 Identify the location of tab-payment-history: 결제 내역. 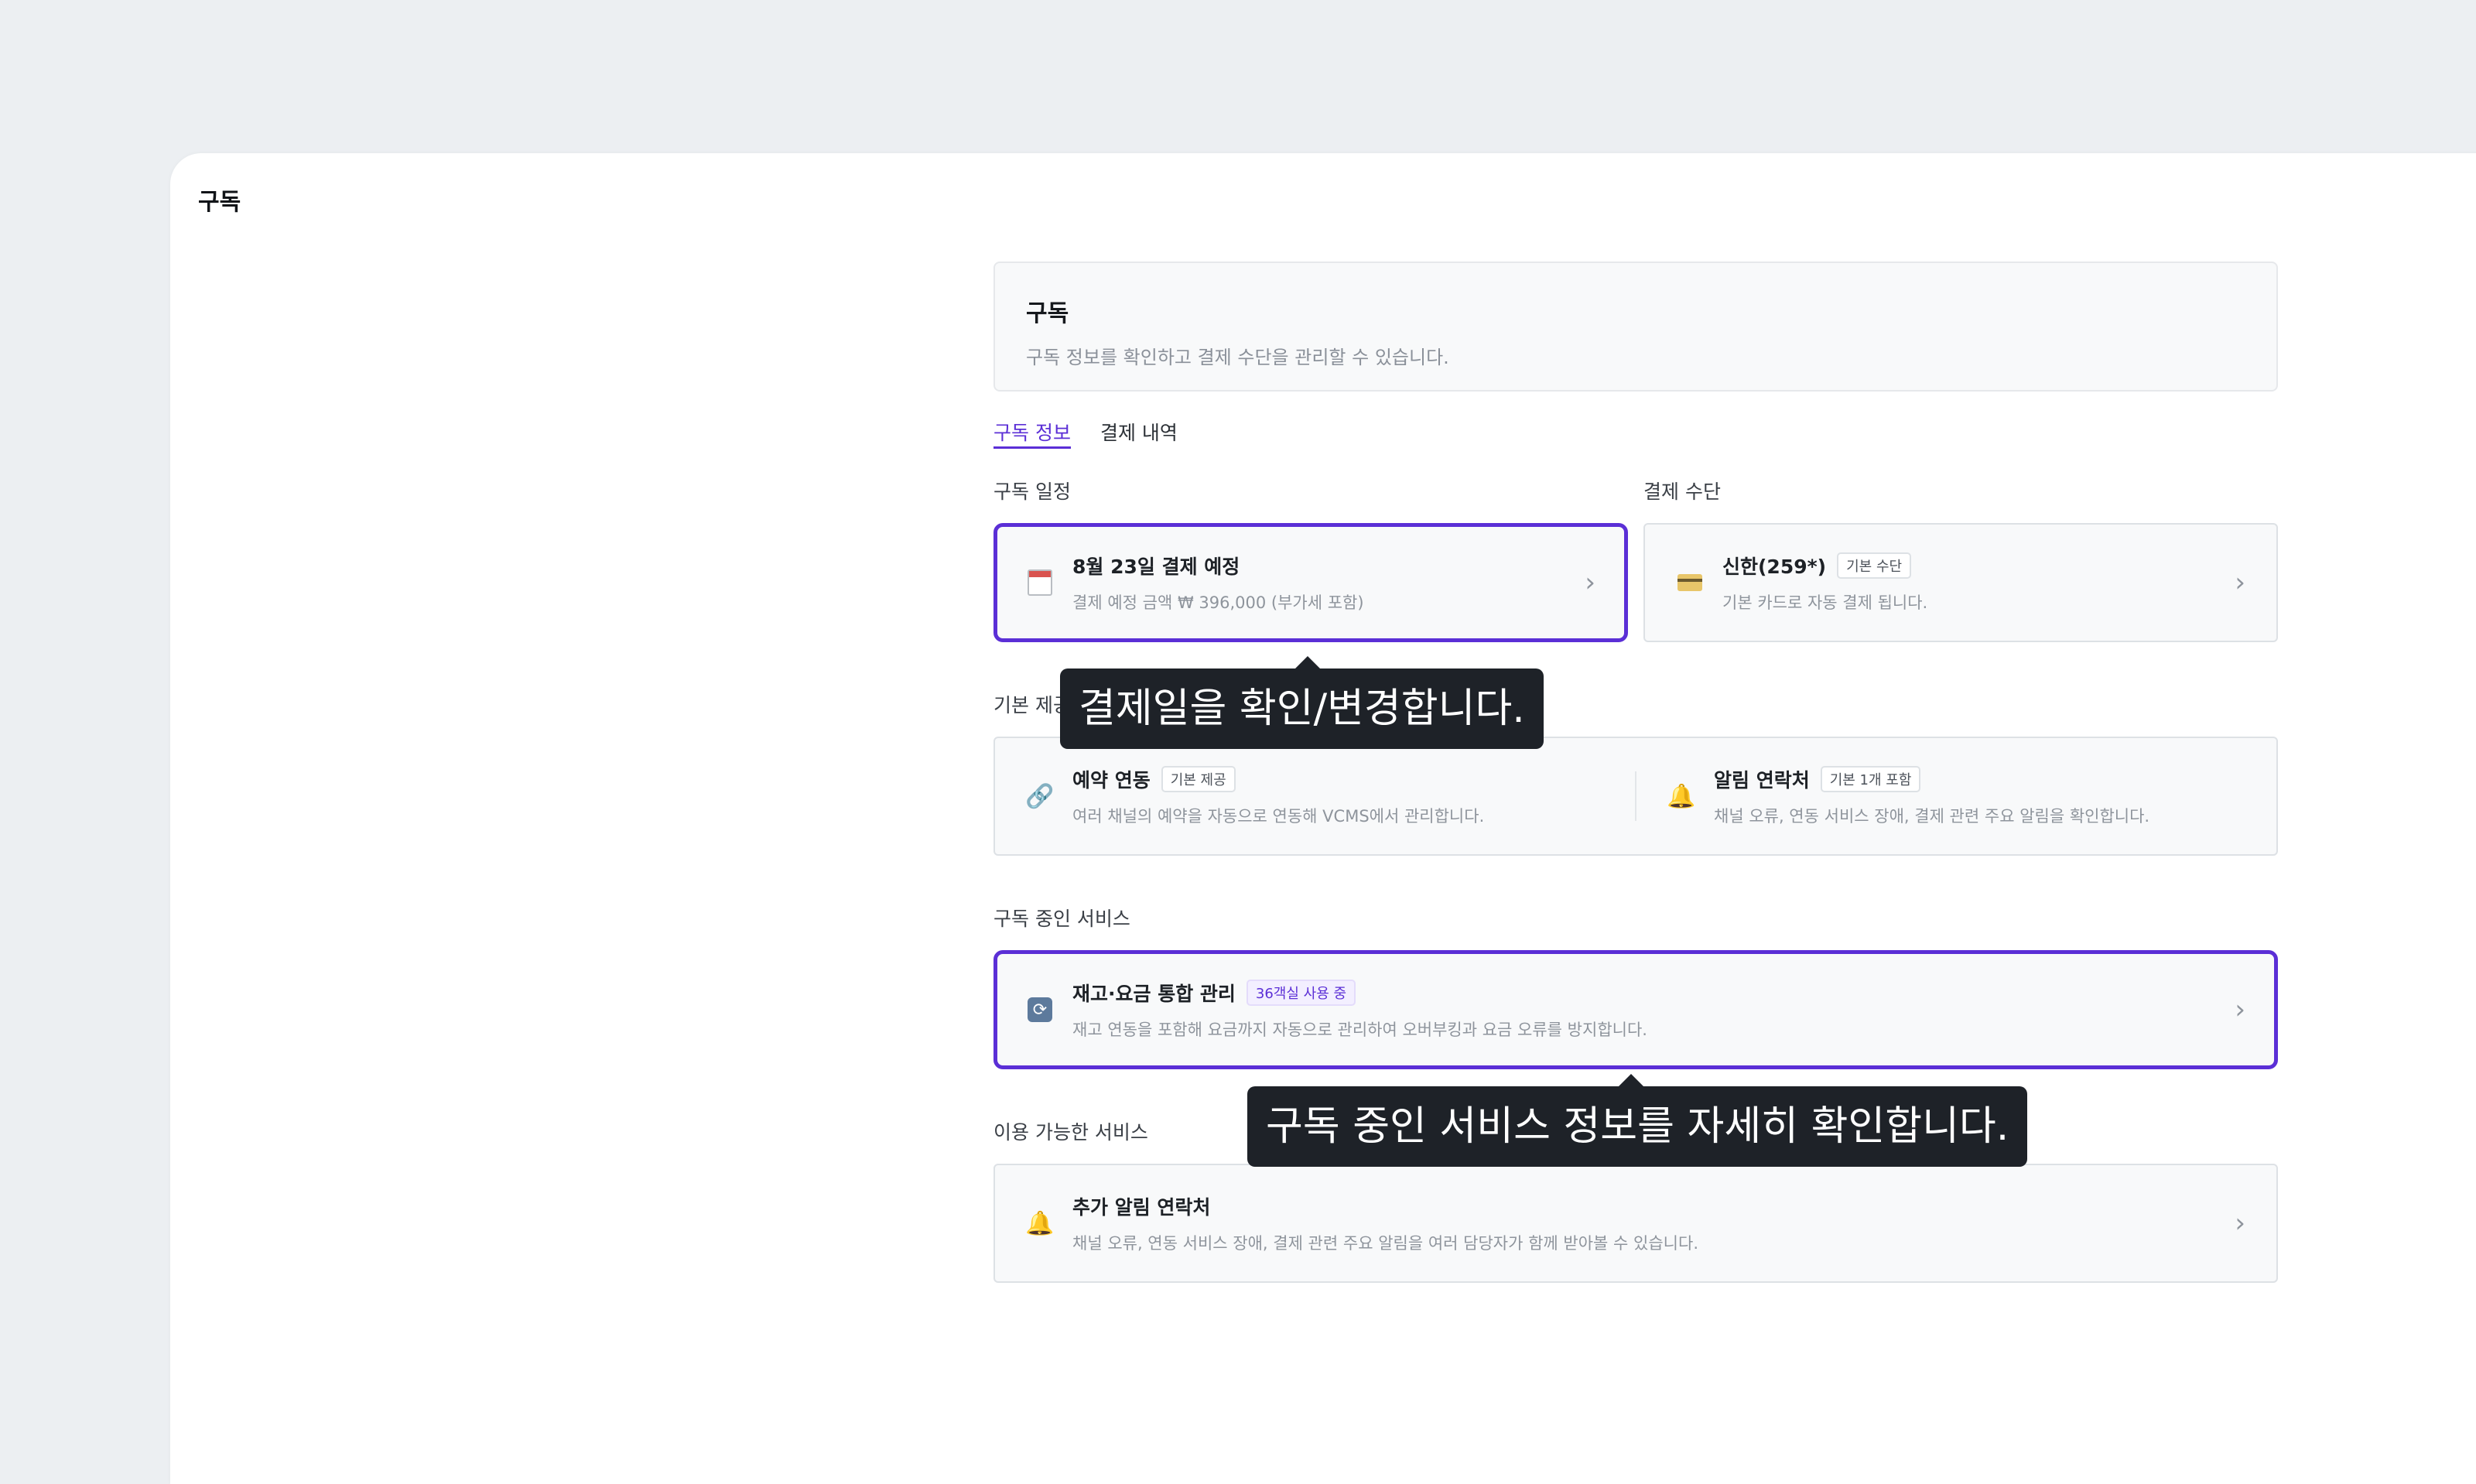
(1139, 434).